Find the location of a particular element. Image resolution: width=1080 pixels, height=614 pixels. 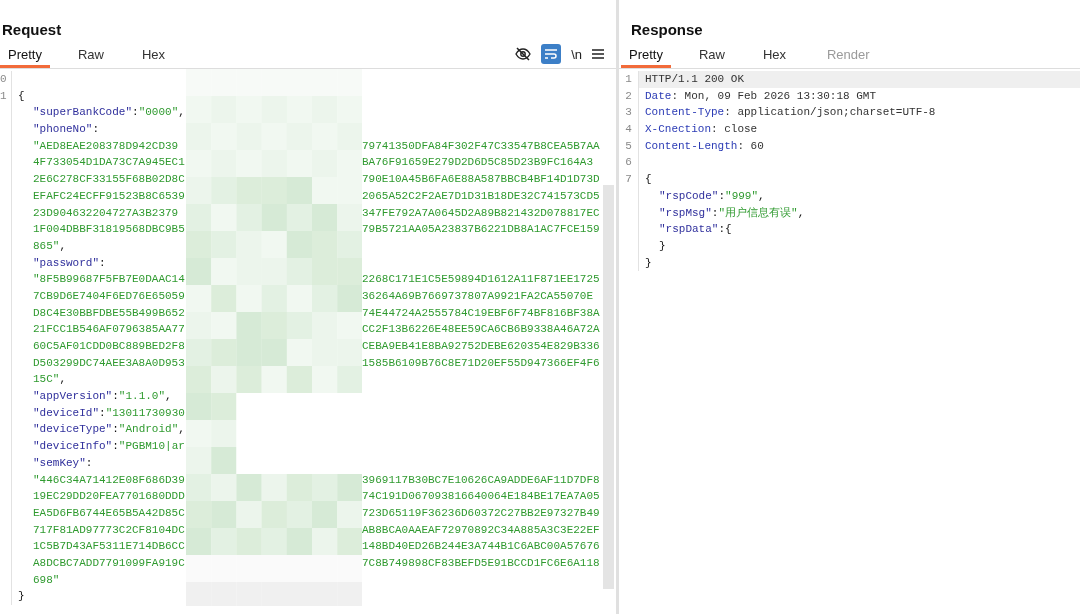

code-text: D8C4E30BBFDBE55B499B652 is located at coordinates (109, 313).